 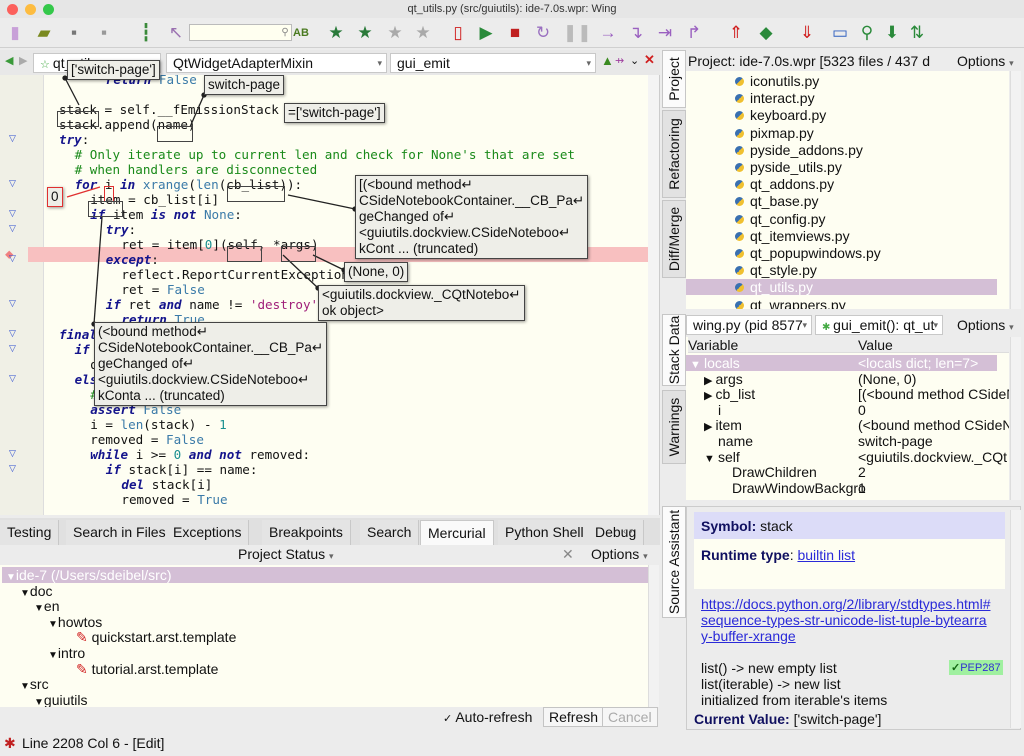 I want to click on refresh-button: Refresh, so click(x=574, y=717).